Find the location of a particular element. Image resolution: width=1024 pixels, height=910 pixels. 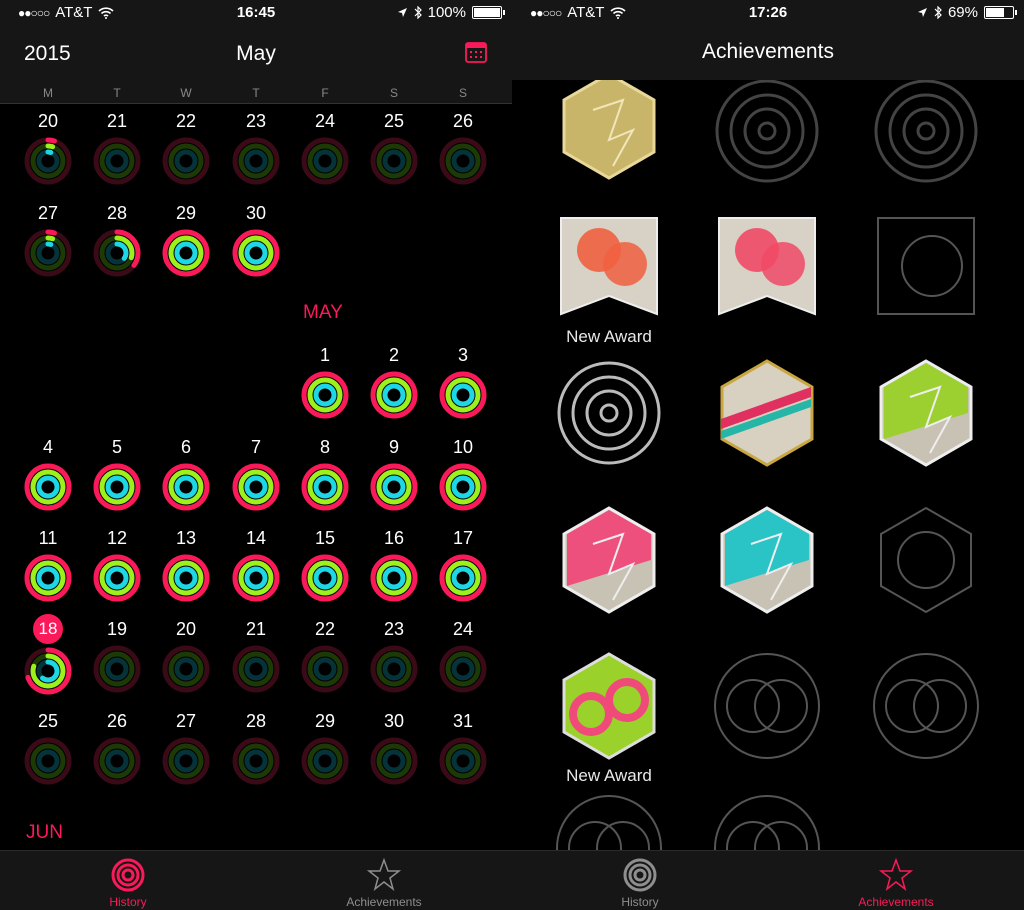

calendar-day: 5 is located at coordinates (117, 473).